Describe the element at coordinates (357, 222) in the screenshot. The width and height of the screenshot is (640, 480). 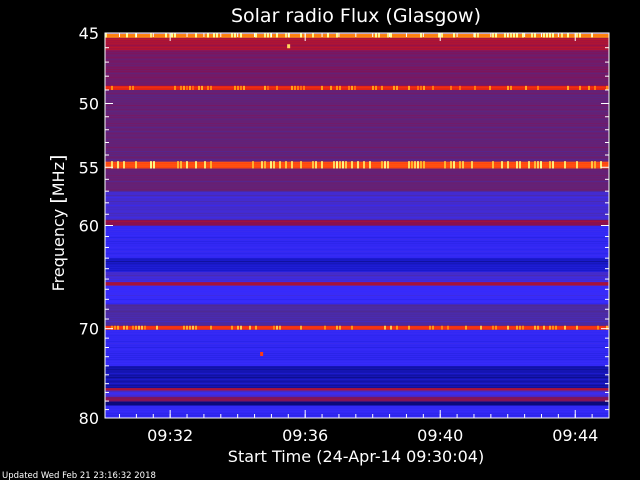
I see `frequency-band` at that location.